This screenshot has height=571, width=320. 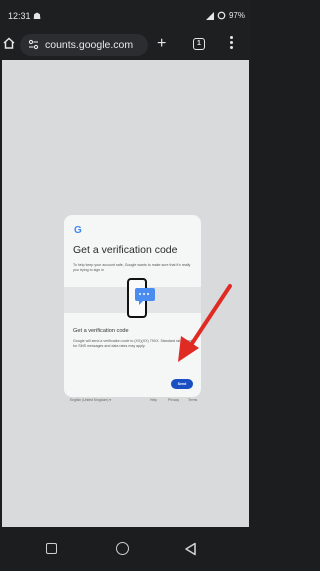 I want to click on system-nav-bar, so click(x=125, y=549).